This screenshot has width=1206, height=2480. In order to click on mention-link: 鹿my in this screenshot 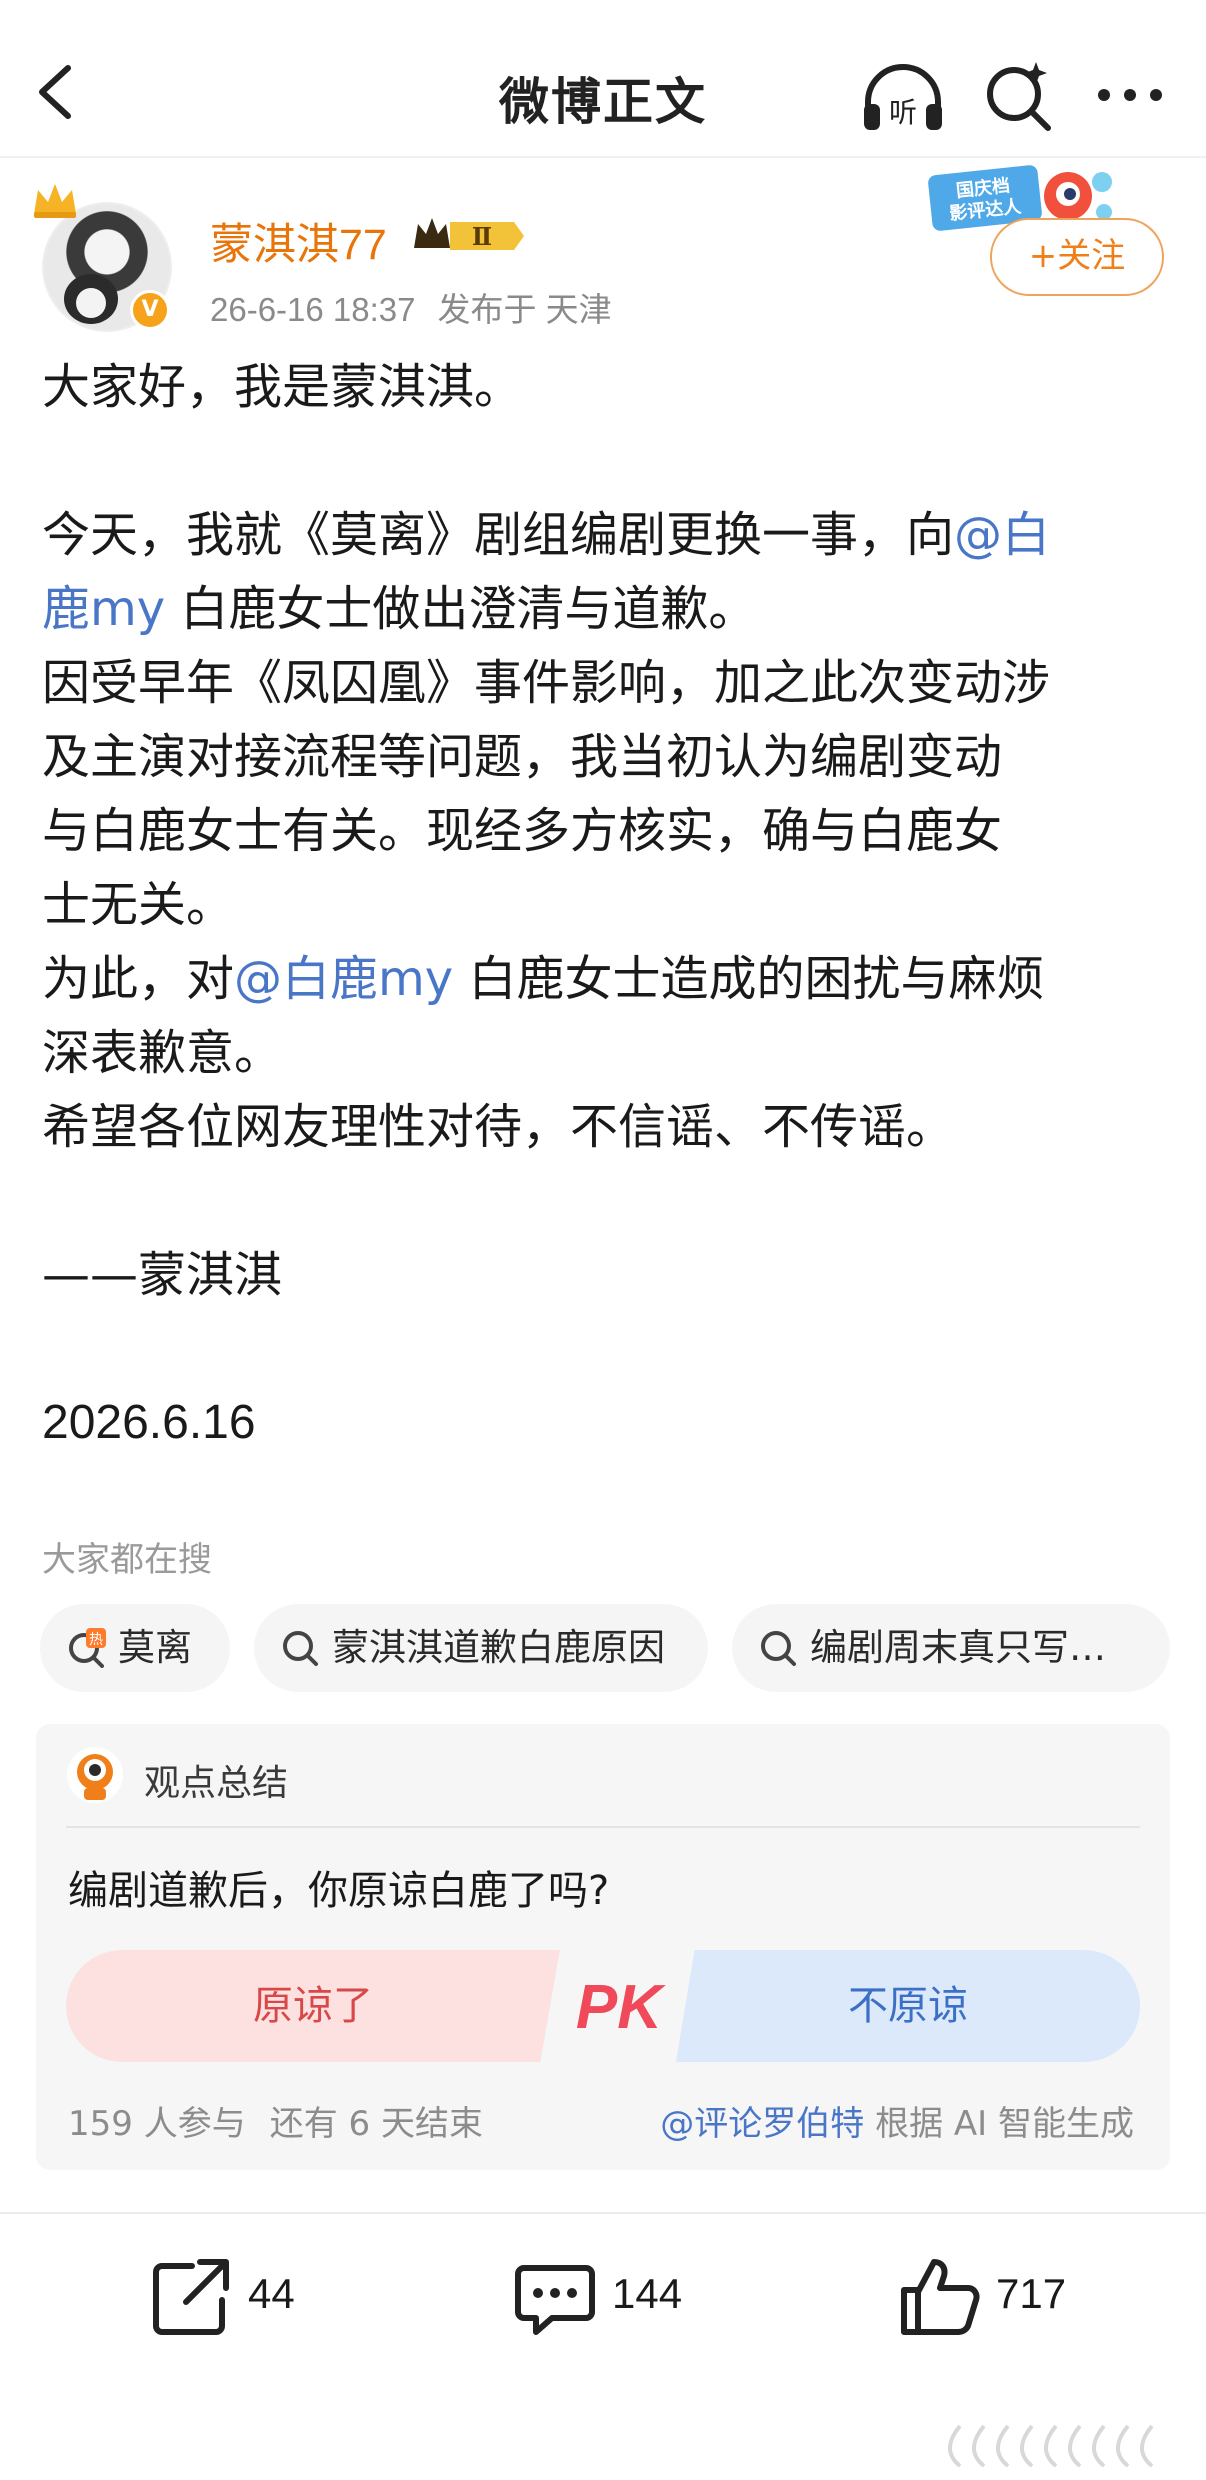, I will do `click(103, 609)`.